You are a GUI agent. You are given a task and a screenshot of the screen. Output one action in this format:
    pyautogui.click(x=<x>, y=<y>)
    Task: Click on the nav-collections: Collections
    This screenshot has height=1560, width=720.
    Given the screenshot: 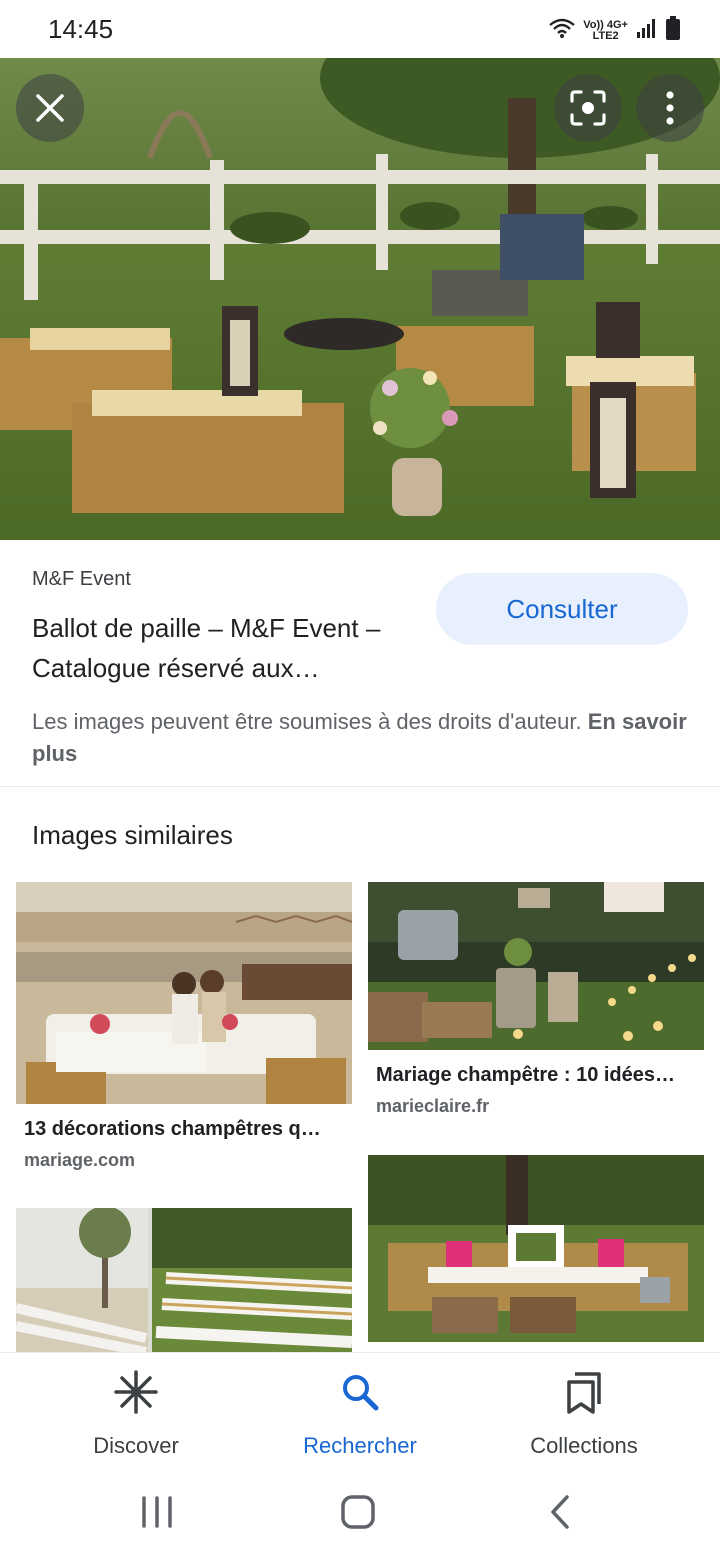 What is the action you would take?
    pyautogui.click(x=584, y=1415)
    